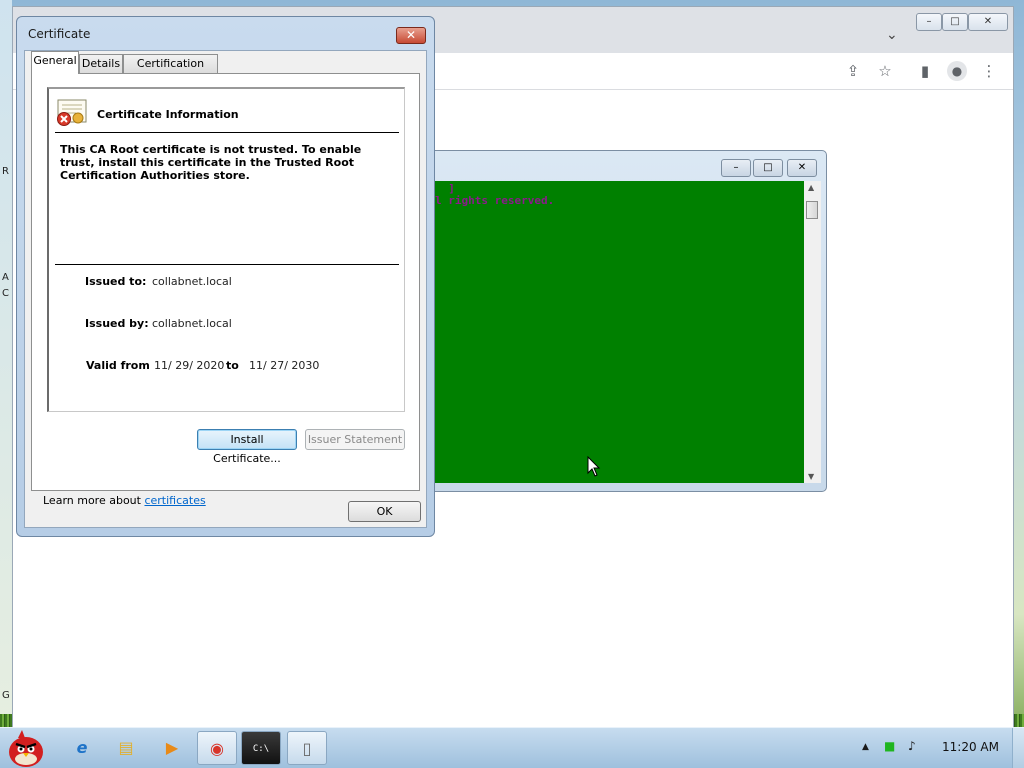  I want to click on console-close-icon: ✕, so click(802, 168).